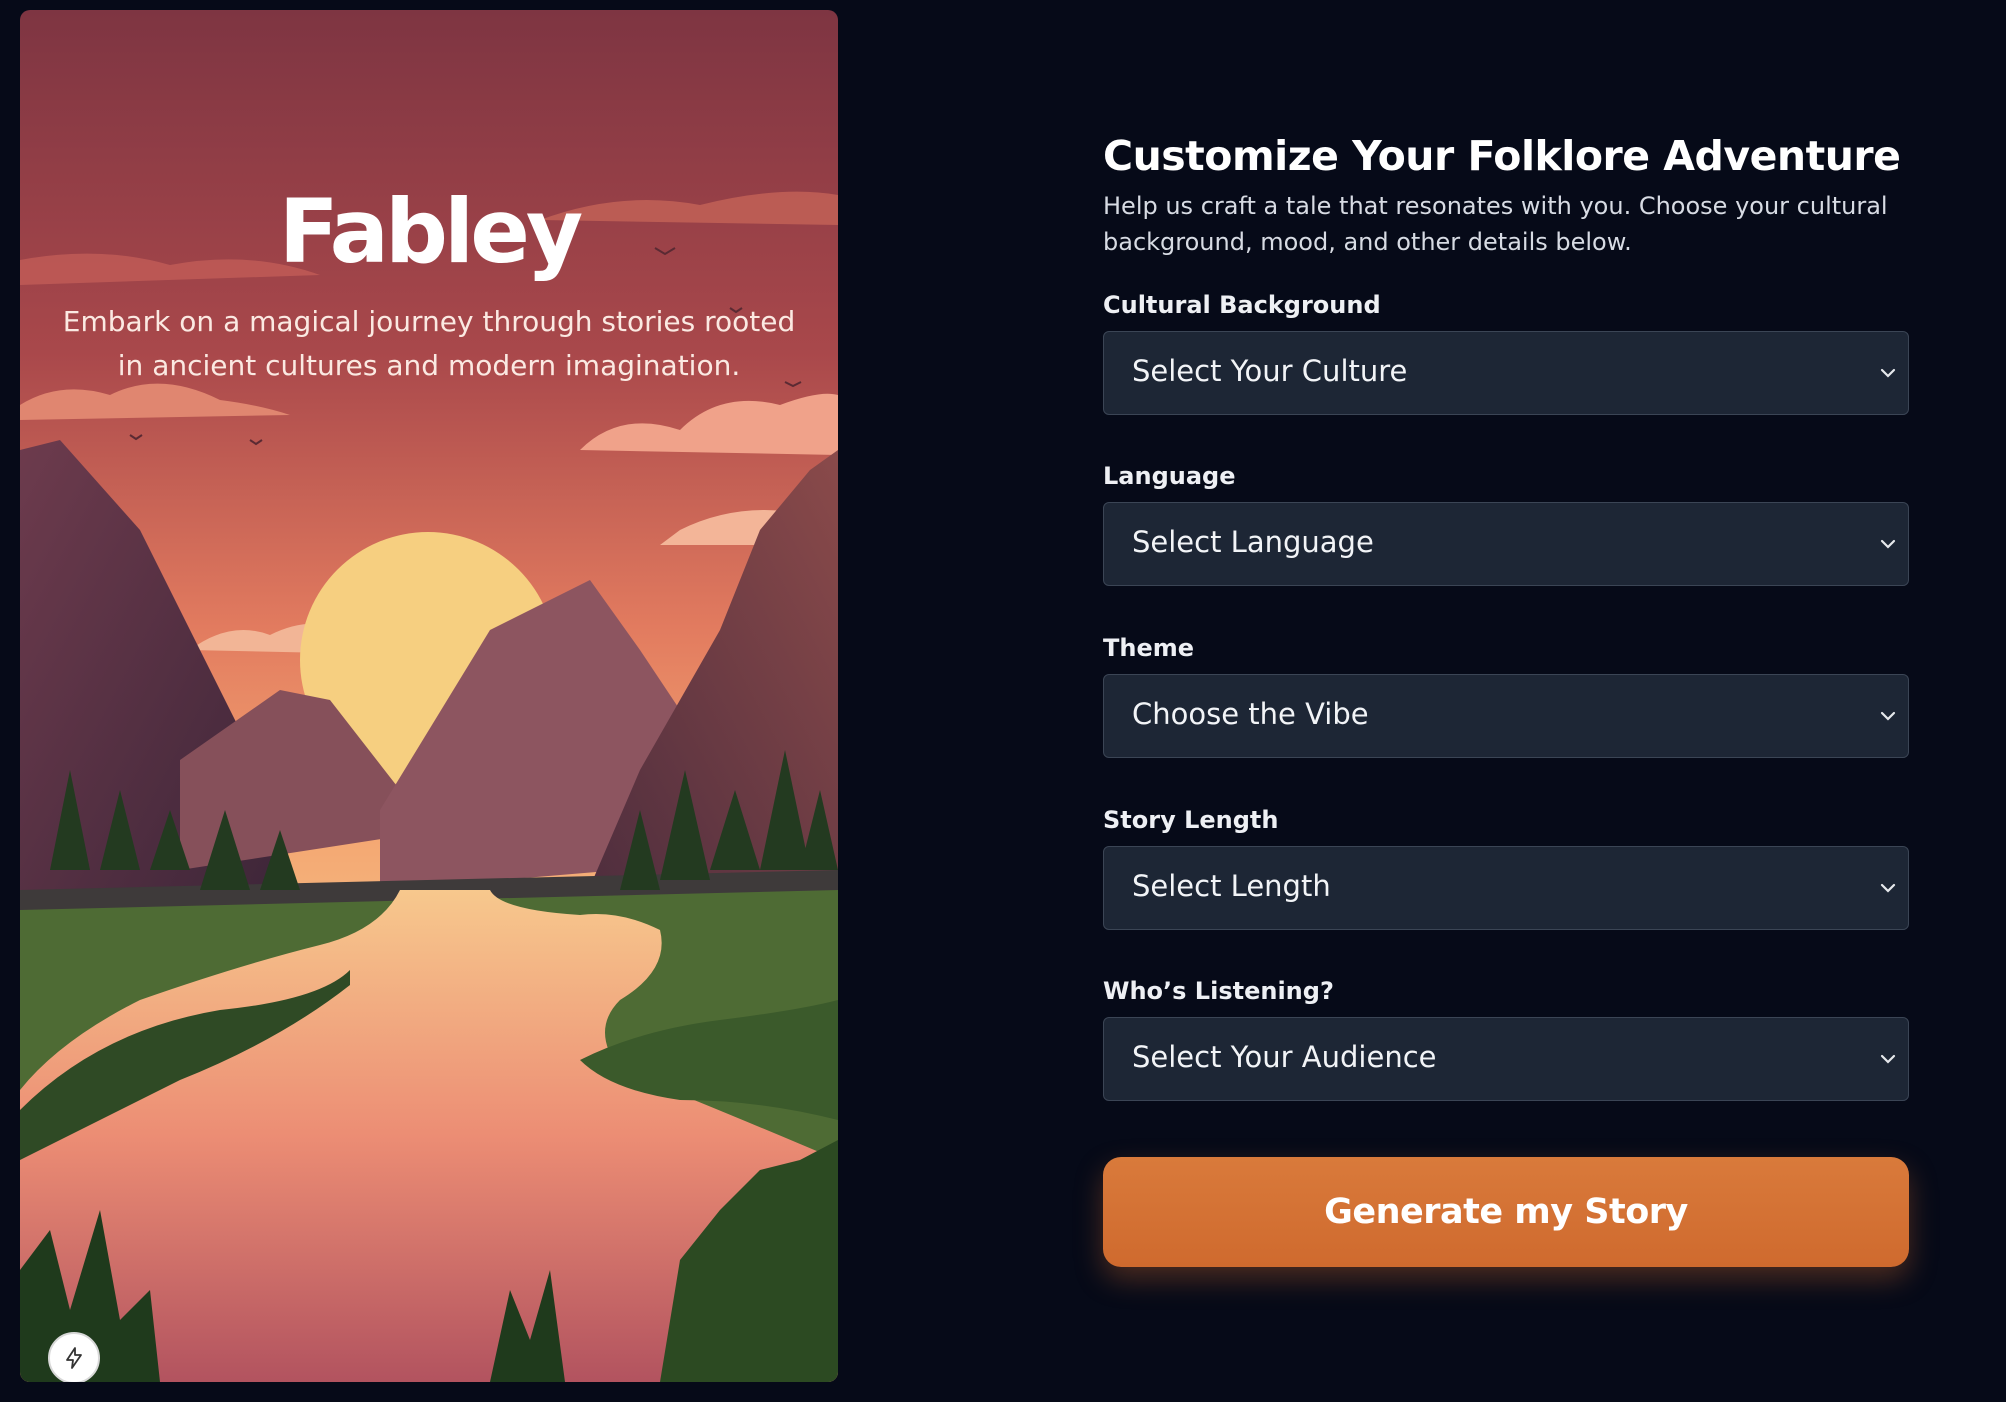 Image resolution: width=2006 pixels, height=1402 pixels. I want to click on story-length-value: Select Length, so click(1231, 886).